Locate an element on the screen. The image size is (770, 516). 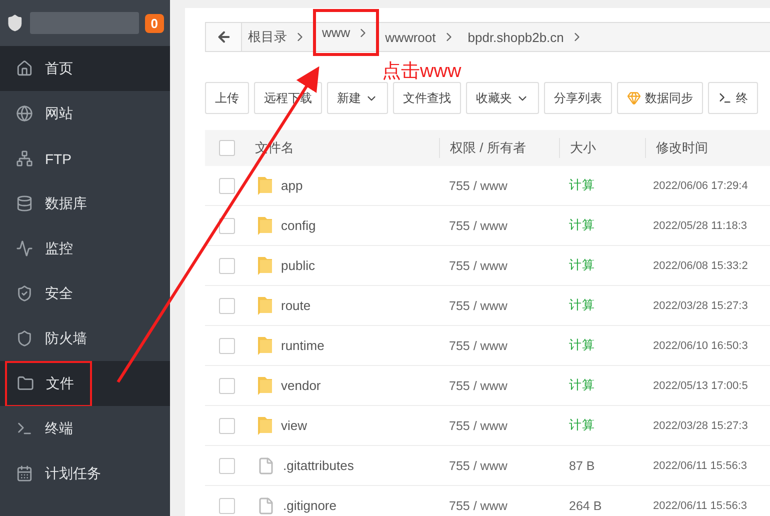
sidebar-label: 终端 is located at coordinates (59, 429).